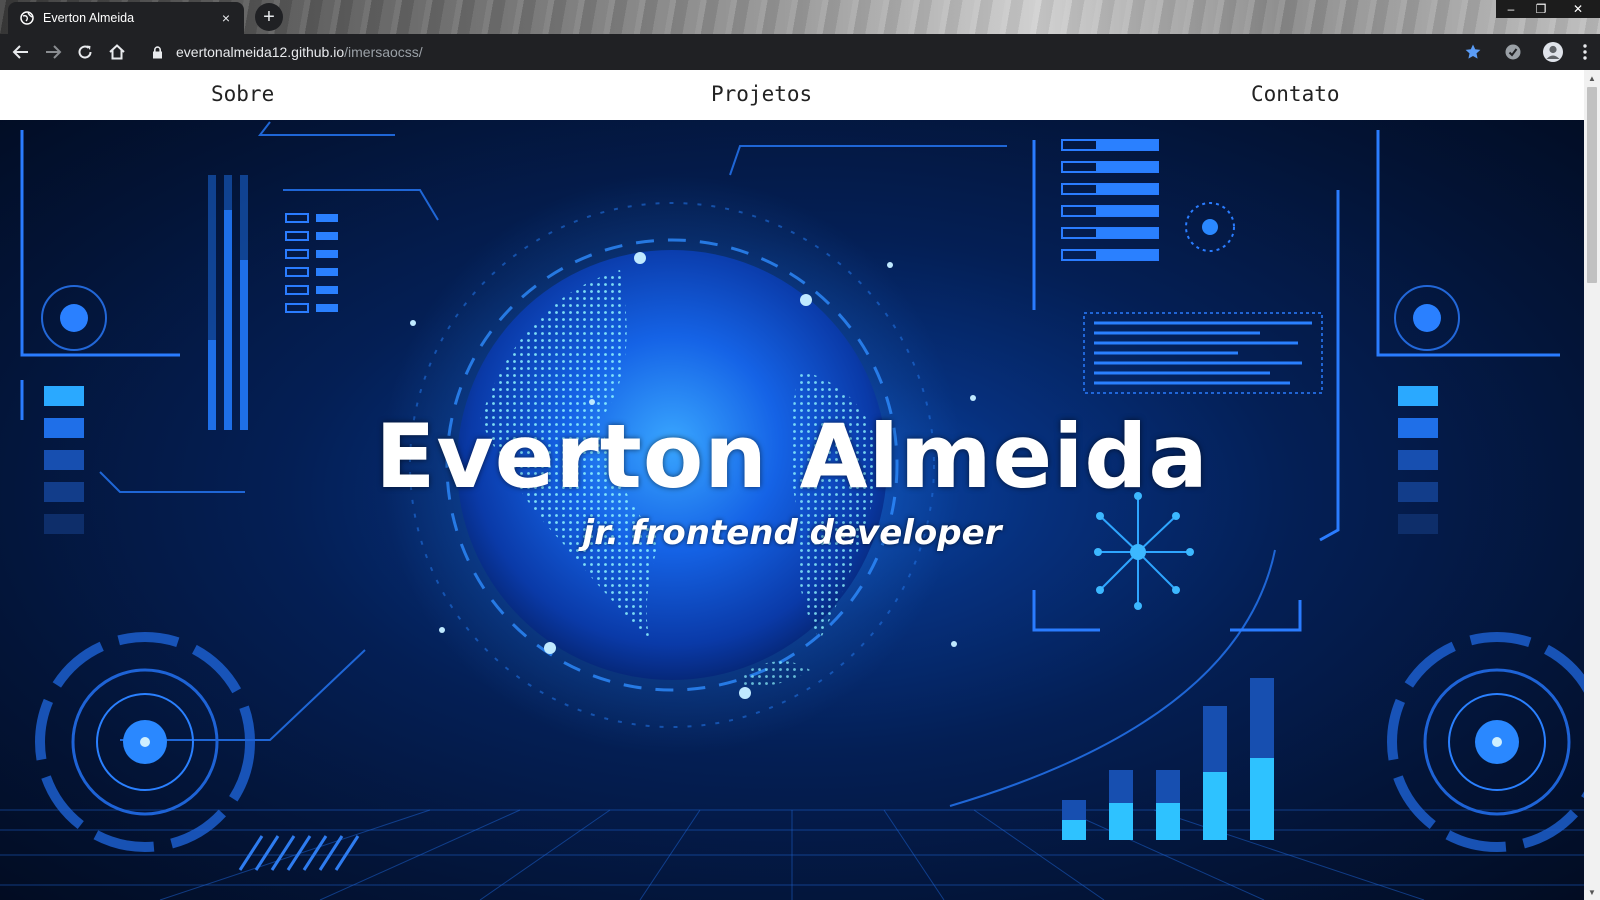 This screenshot has height=900, width=1600. I want to click on scrollbar-thumb, so click(1592, 185).